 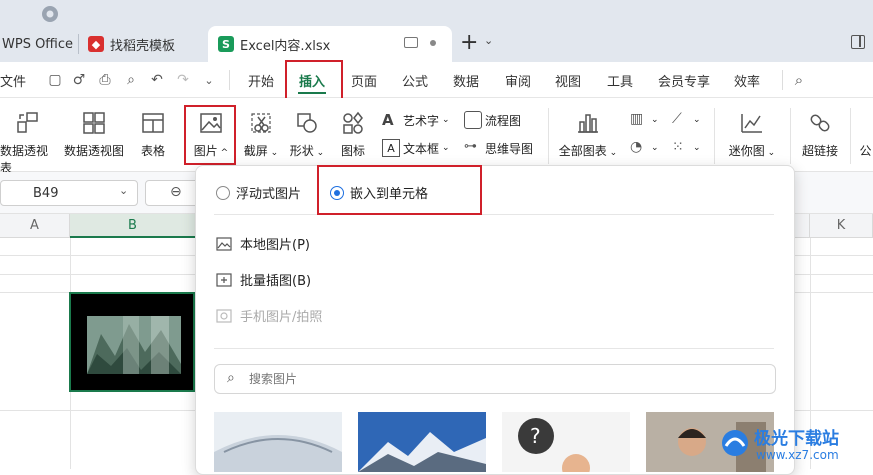 I want to click on redo-icon: ↷, so click(x=183, y=80).